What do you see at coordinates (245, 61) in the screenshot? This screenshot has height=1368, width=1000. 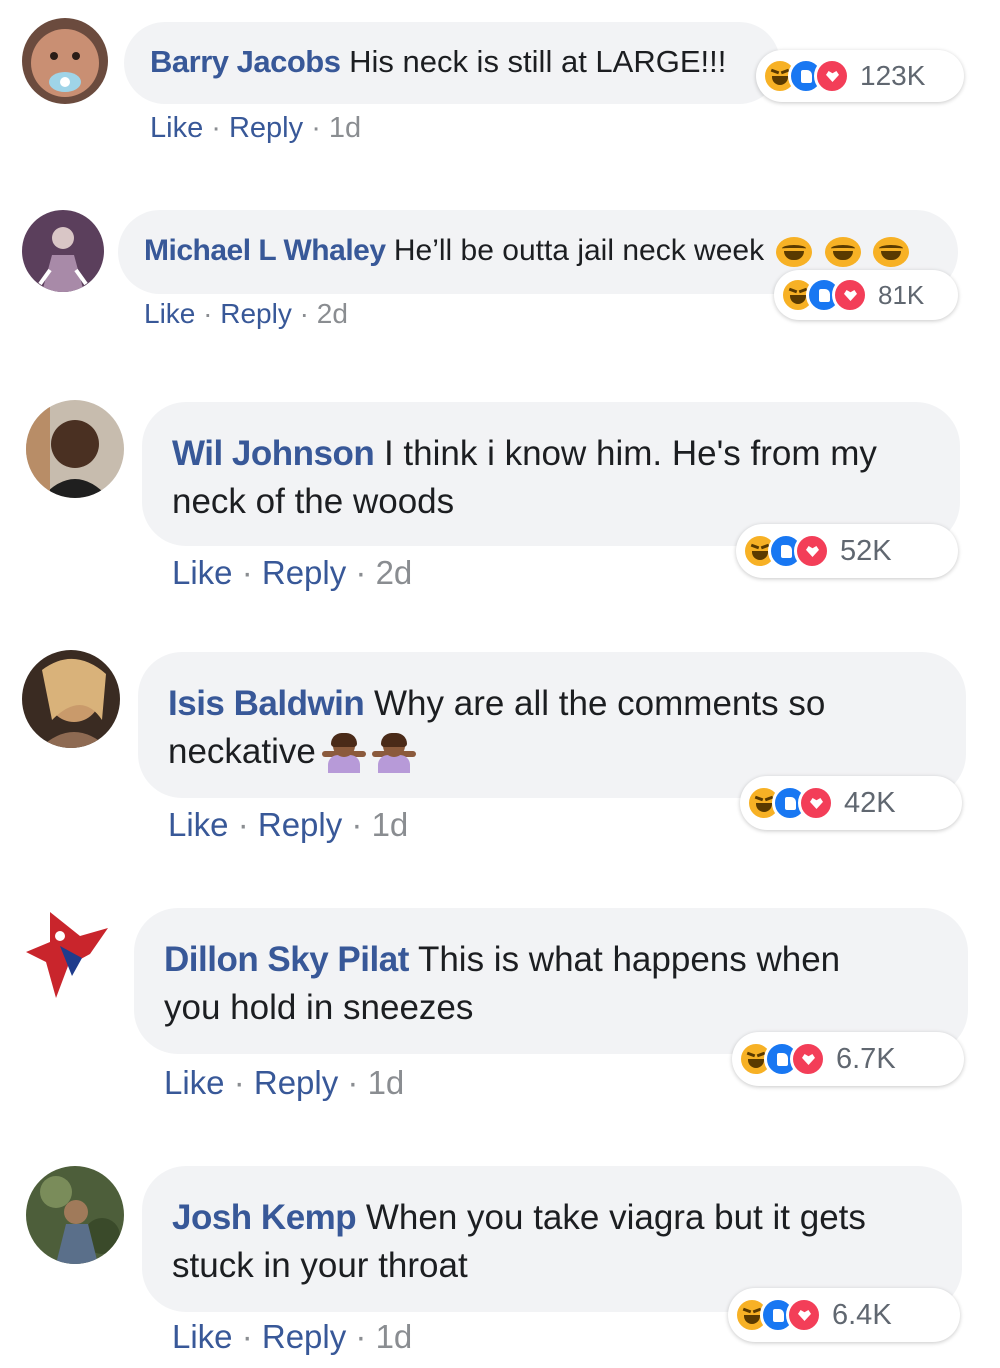 I see `comment-author: Barry Jacobs` at bounding box center [245, 61].